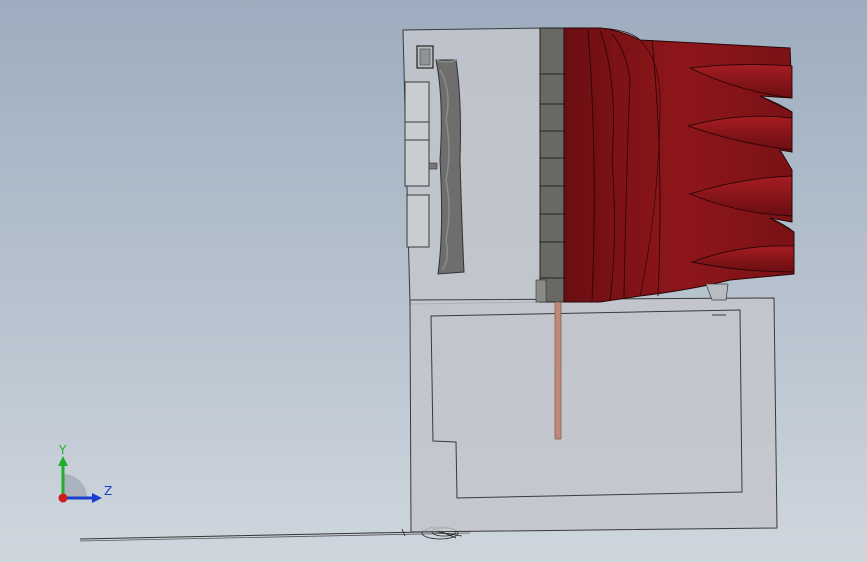 This screenshot has height=562, width=867. What do you see at coordinates (717, 292) in the screenshot?
I see `support-foot` at bounding box center [717, 292].